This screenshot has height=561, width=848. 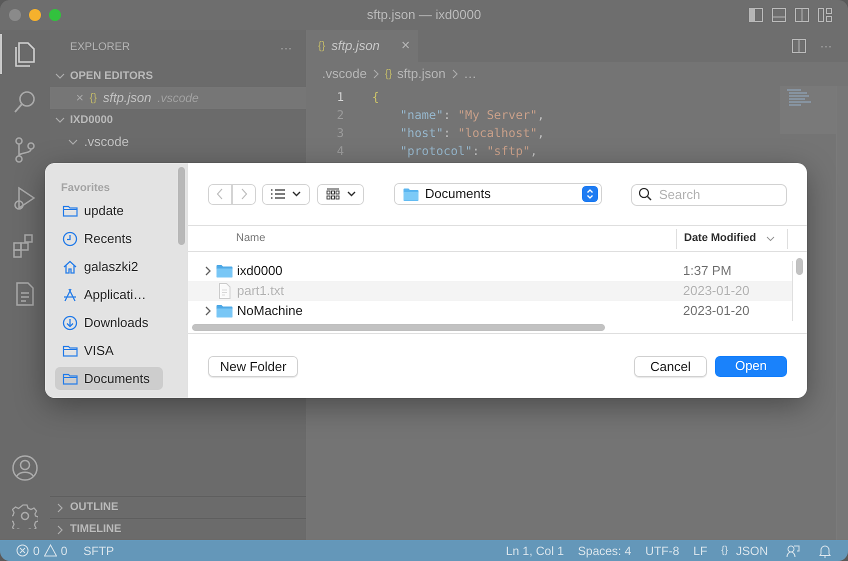 I want to click on settings-icon, so click(x=25, y=516).